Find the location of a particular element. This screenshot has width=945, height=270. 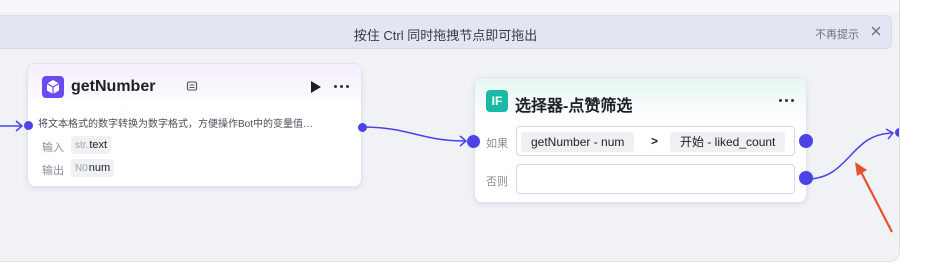

output-type: N0 is located at coordinates (81, 168).